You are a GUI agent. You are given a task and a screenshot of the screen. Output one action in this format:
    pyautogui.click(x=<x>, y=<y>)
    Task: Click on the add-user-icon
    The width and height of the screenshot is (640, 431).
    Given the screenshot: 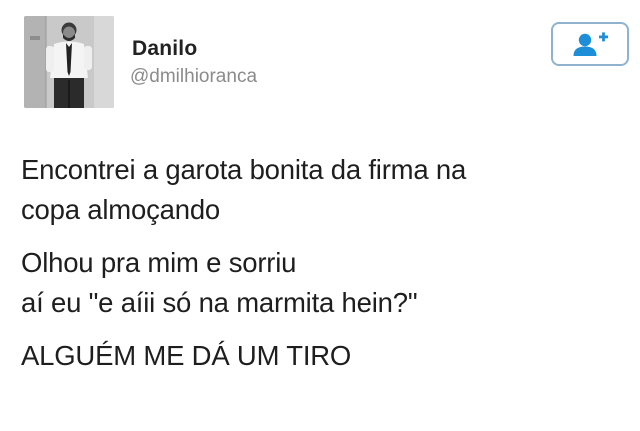 What is the action you would take?
    pyautogui.click(x=590, y=44)
    